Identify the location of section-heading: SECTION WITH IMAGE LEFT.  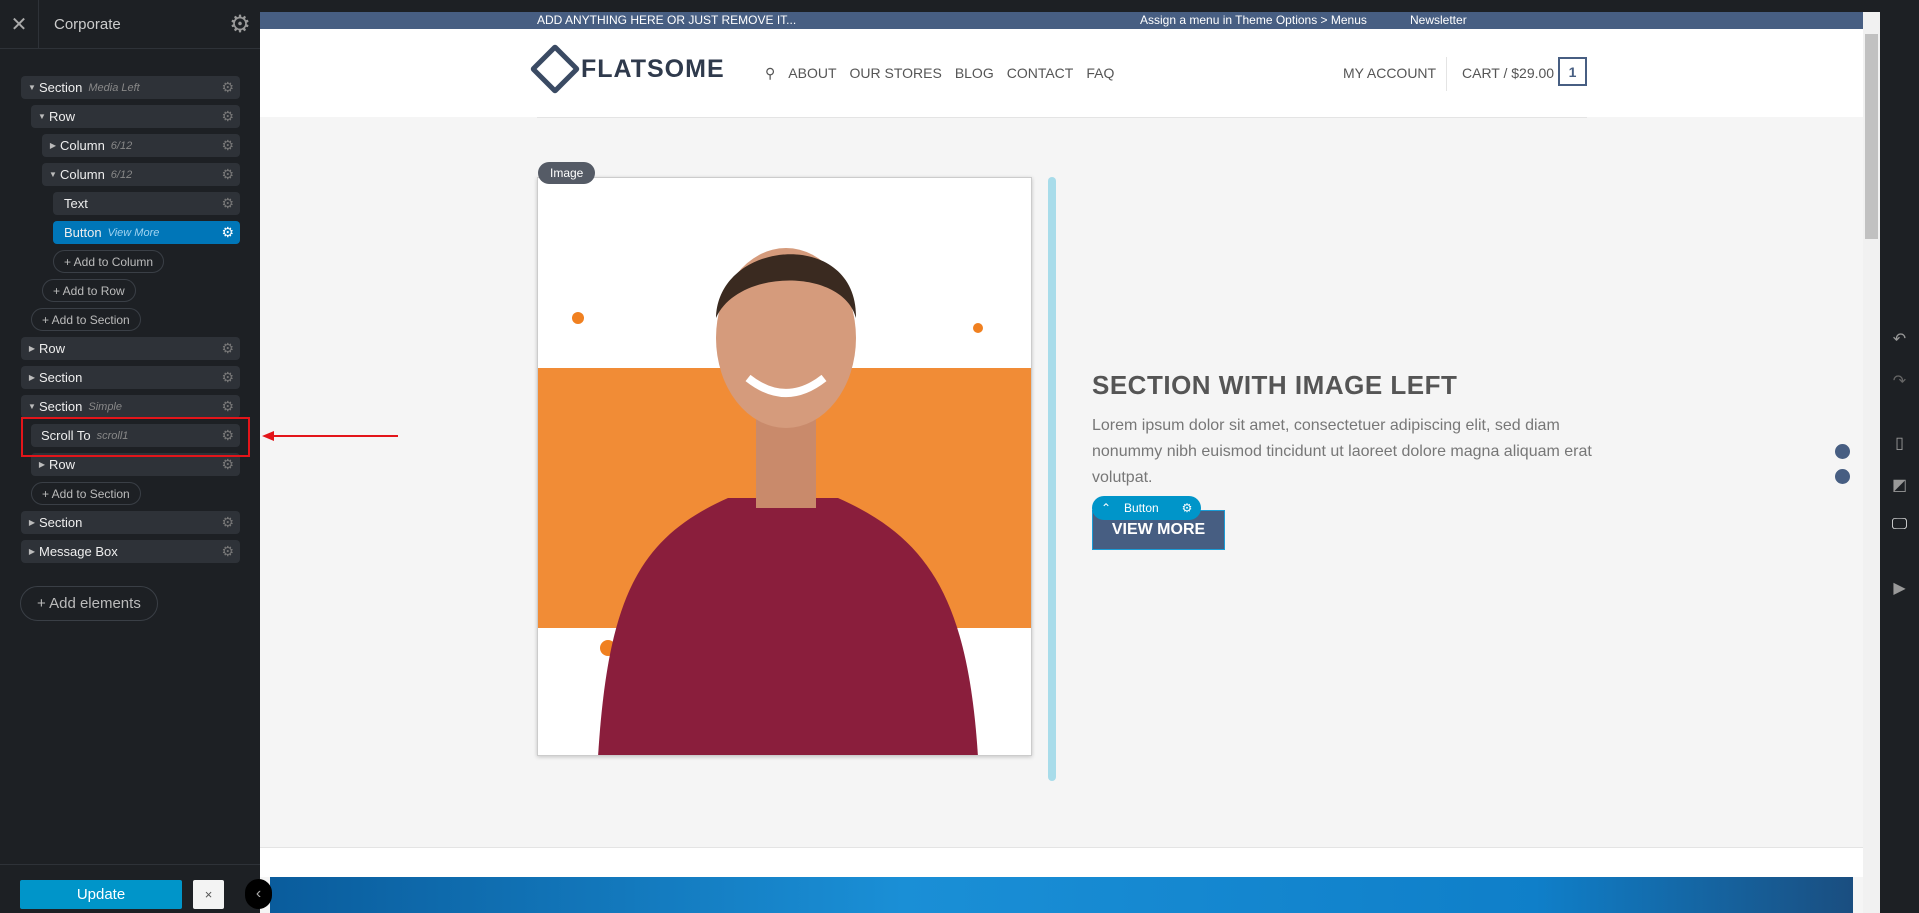
(1275, 385).